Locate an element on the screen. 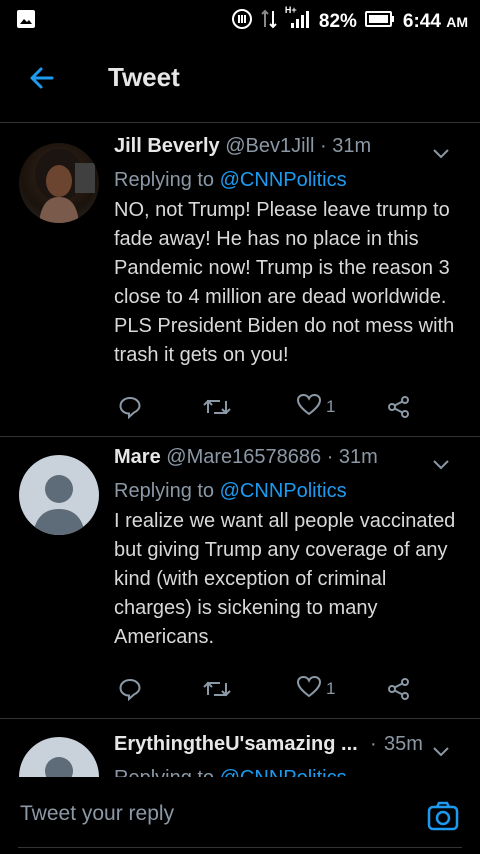 This screenshot has height=854, width=480. tweet-header: Jill Beverly @Bev1Jill · 31m is located at coordinates (289, 150).